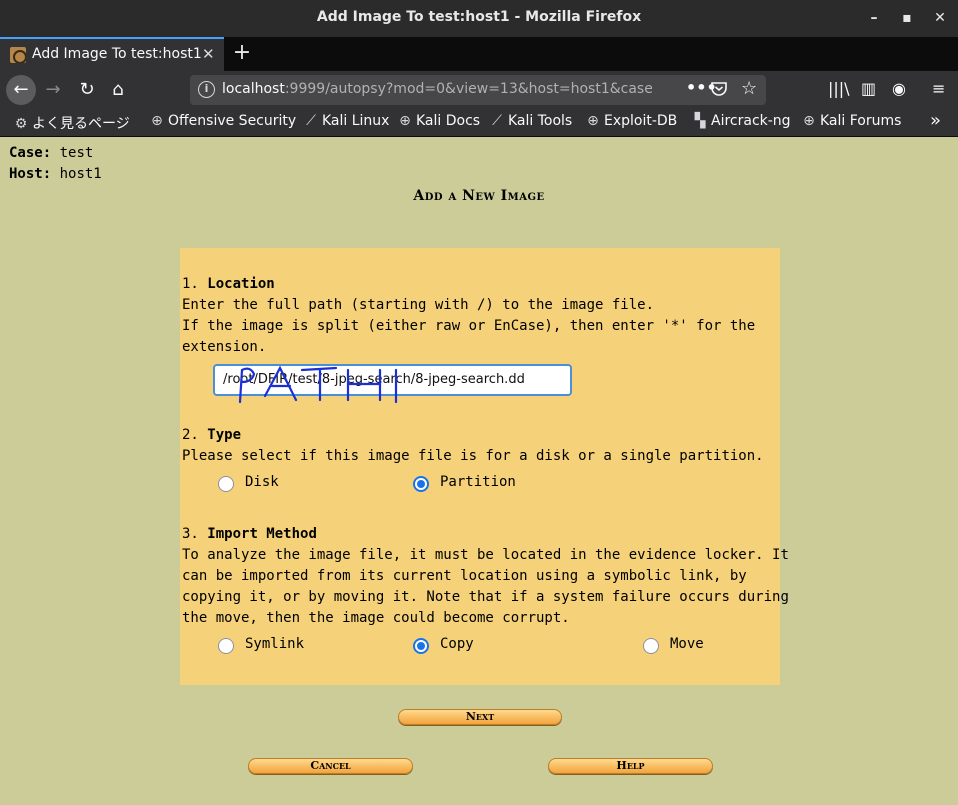 This screenshot has width=958, height=805. Describe the element at coordinates (480, 717) in the screenshot. I see `next-button: Next` at that location.